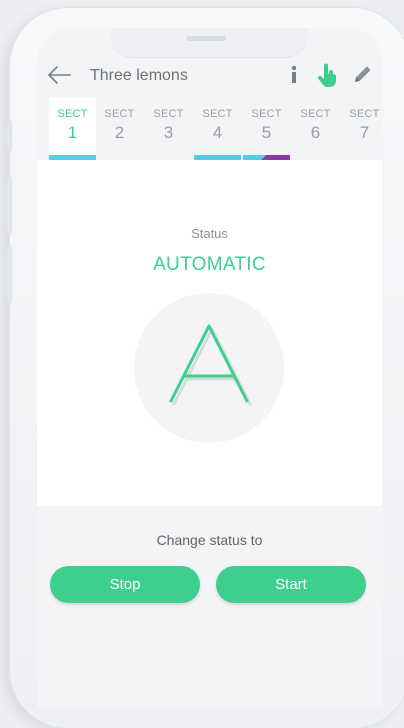 The height and width of the screenshot is (728, 404). What do you see at coordinates (327, 77) in the screenshot?
I see `hand-pointer-icon` at bounding box center [327, 77].